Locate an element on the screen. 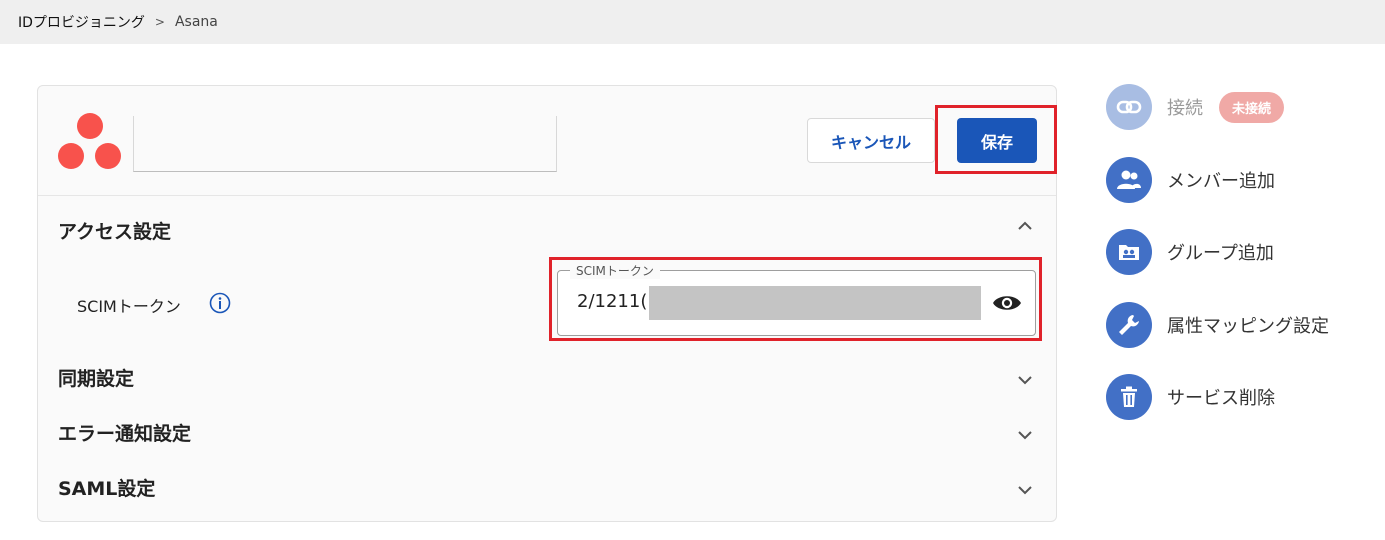  section-title-sync: 同期設定 is located at coordinates (96, 377).